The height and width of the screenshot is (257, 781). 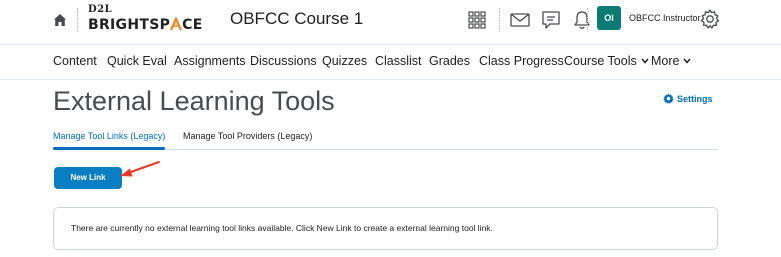 I want to click on nav-quizzes: Quizzes, so click(x=344, y=61).